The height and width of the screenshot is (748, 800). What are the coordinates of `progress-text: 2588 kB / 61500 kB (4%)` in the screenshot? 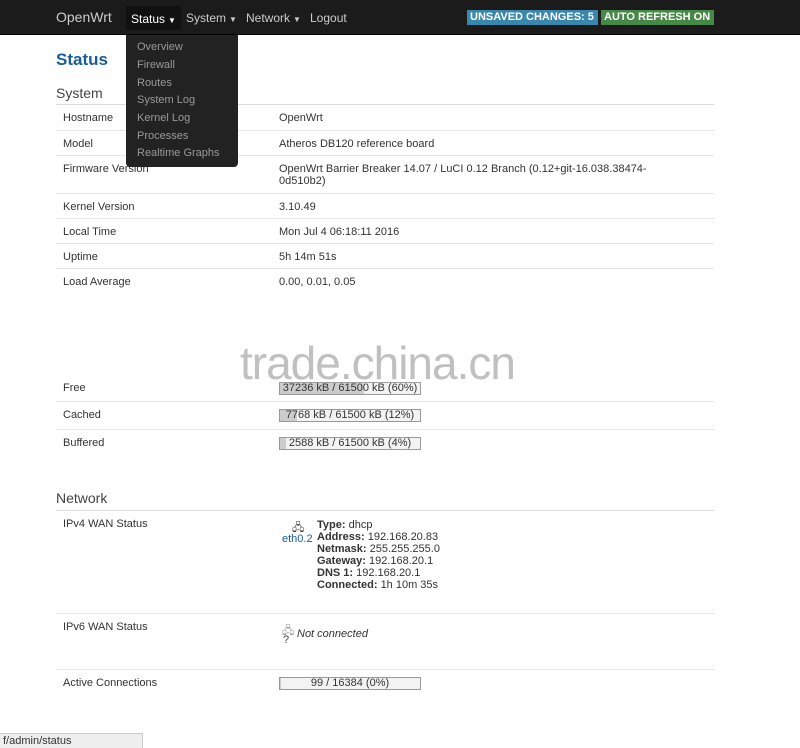 It's located at (350, 443).